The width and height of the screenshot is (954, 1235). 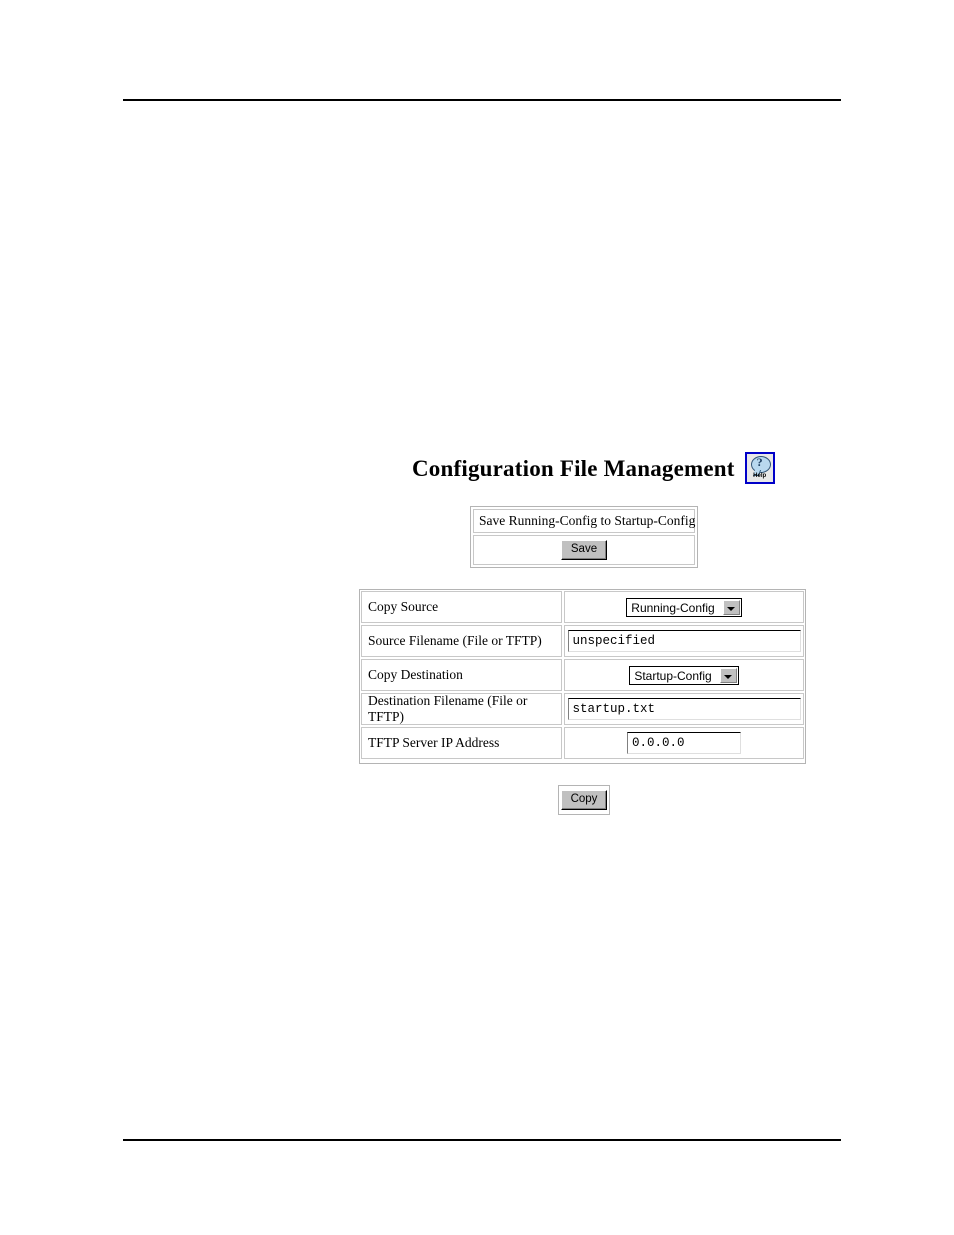 I want to click on copy-source-value-cell: Running-Config, so click(x=684, y=607).